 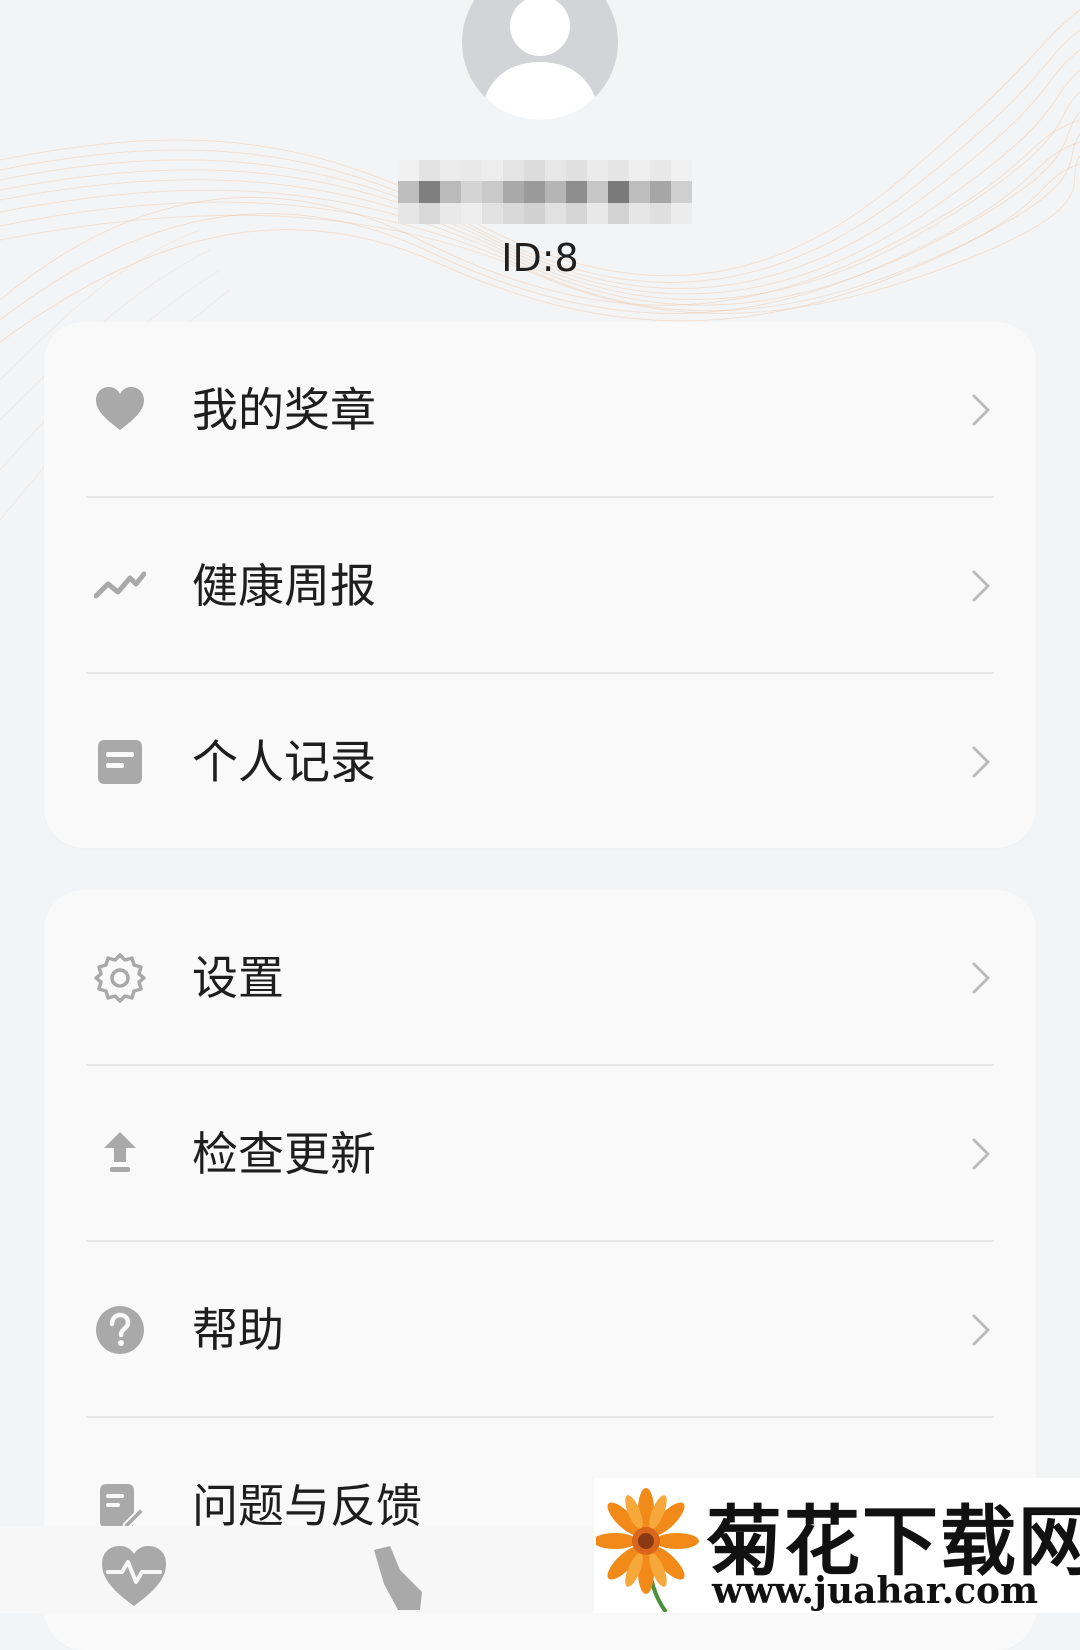 What do you see at coordinates (540, 1154) in the screenshot?
I see `menu-item-check-update: 检查更新` at bounding box center [540, 1154].